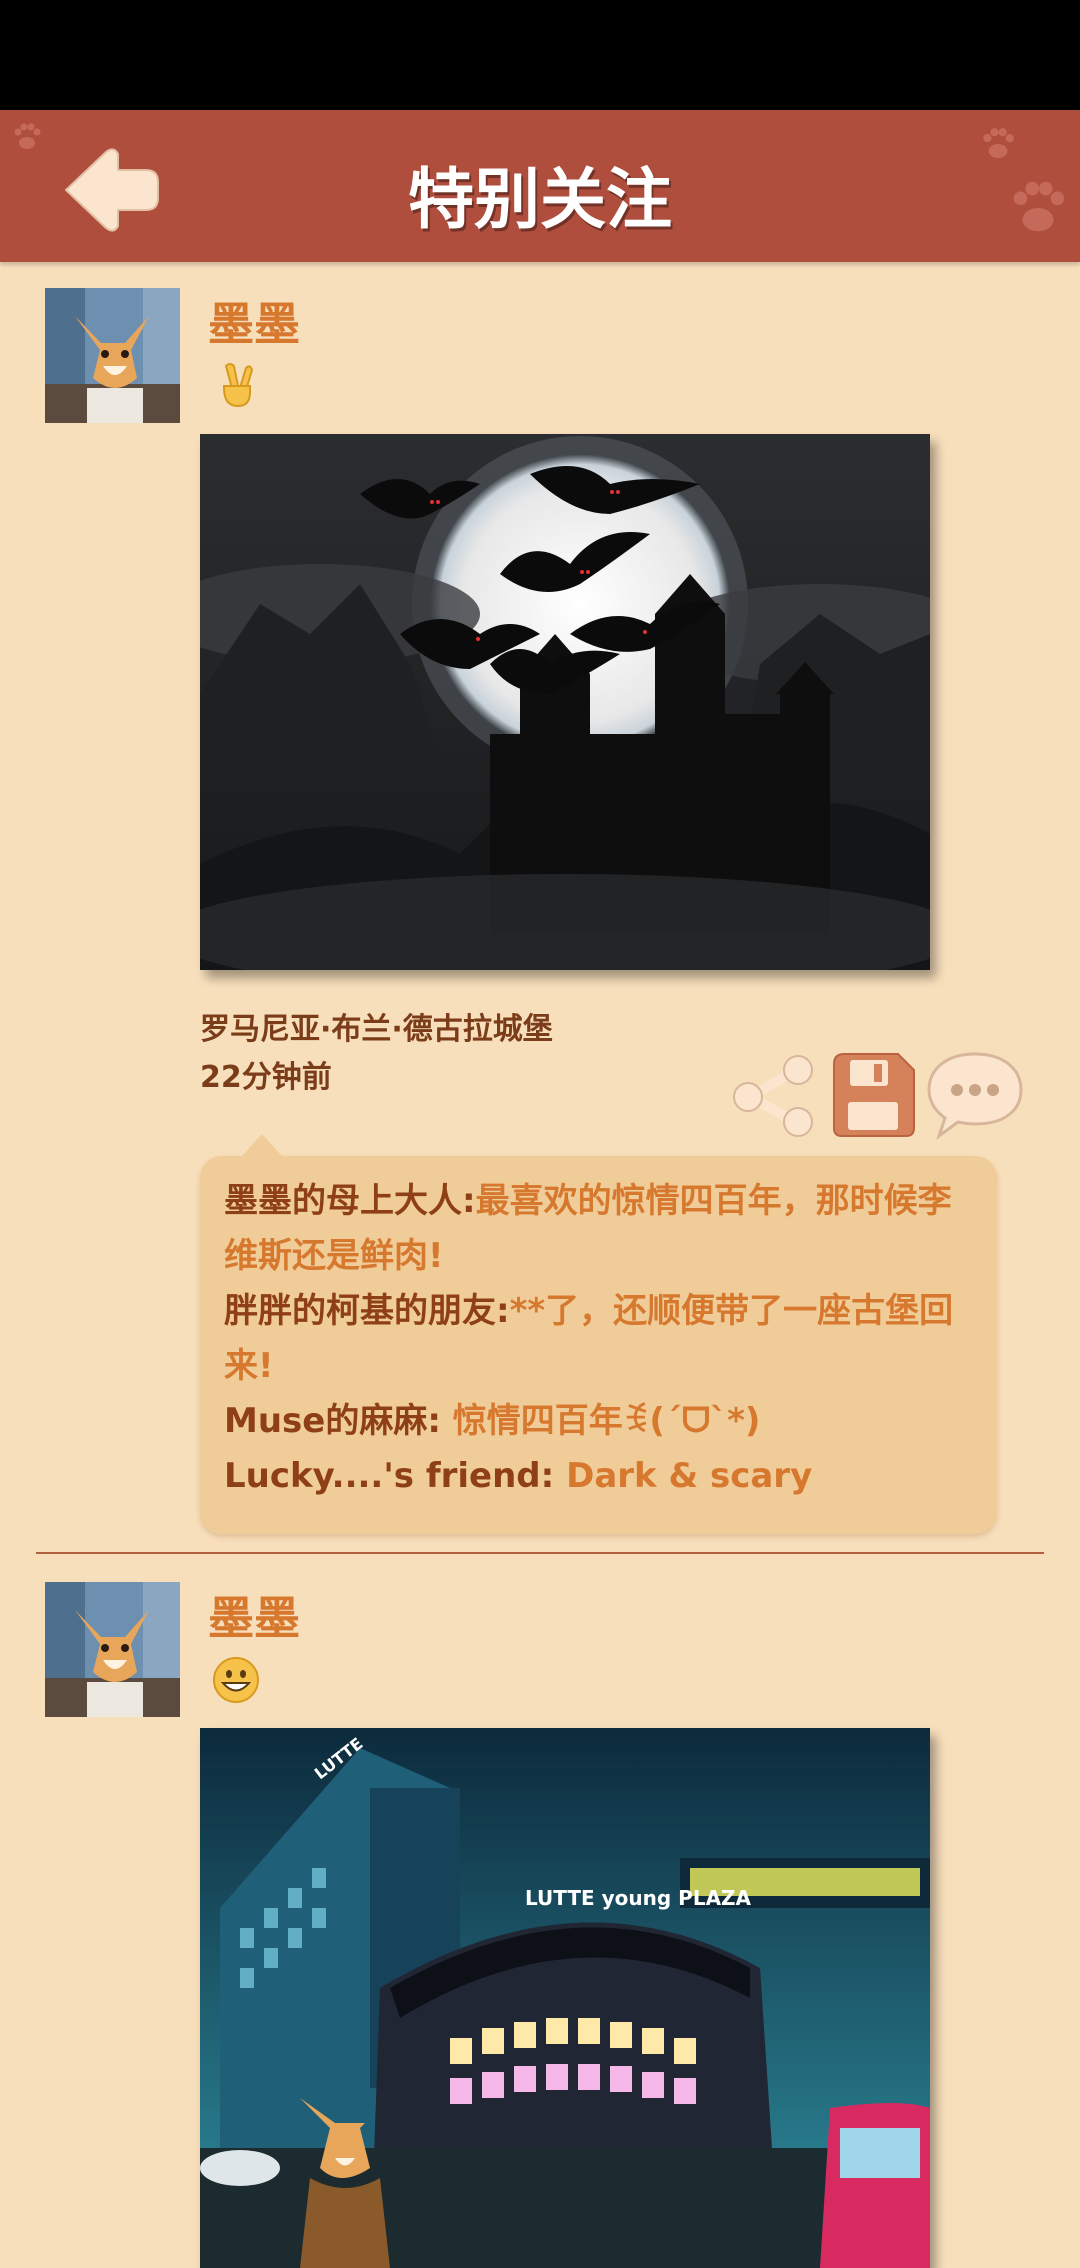 The image size is (1080, 2268). Describe the element at coordinates (595, 1229) in the screenshot. I see `comment-item: 墨墨的母上大人:最喜欢的惊情四百年，那时候李维斯还是鲜肉!` at that location.